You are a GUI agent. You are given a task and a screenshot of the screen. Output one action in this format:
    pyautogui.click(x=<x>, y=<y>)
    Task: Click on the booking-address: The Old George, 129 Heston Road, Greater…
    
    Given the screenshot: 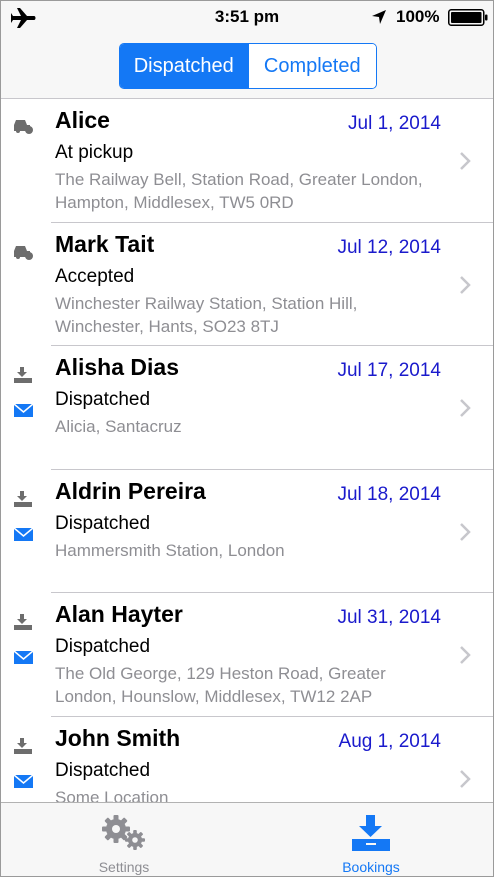 What is the action you would take?
    pyautogui.click(x=220, y=685)
    